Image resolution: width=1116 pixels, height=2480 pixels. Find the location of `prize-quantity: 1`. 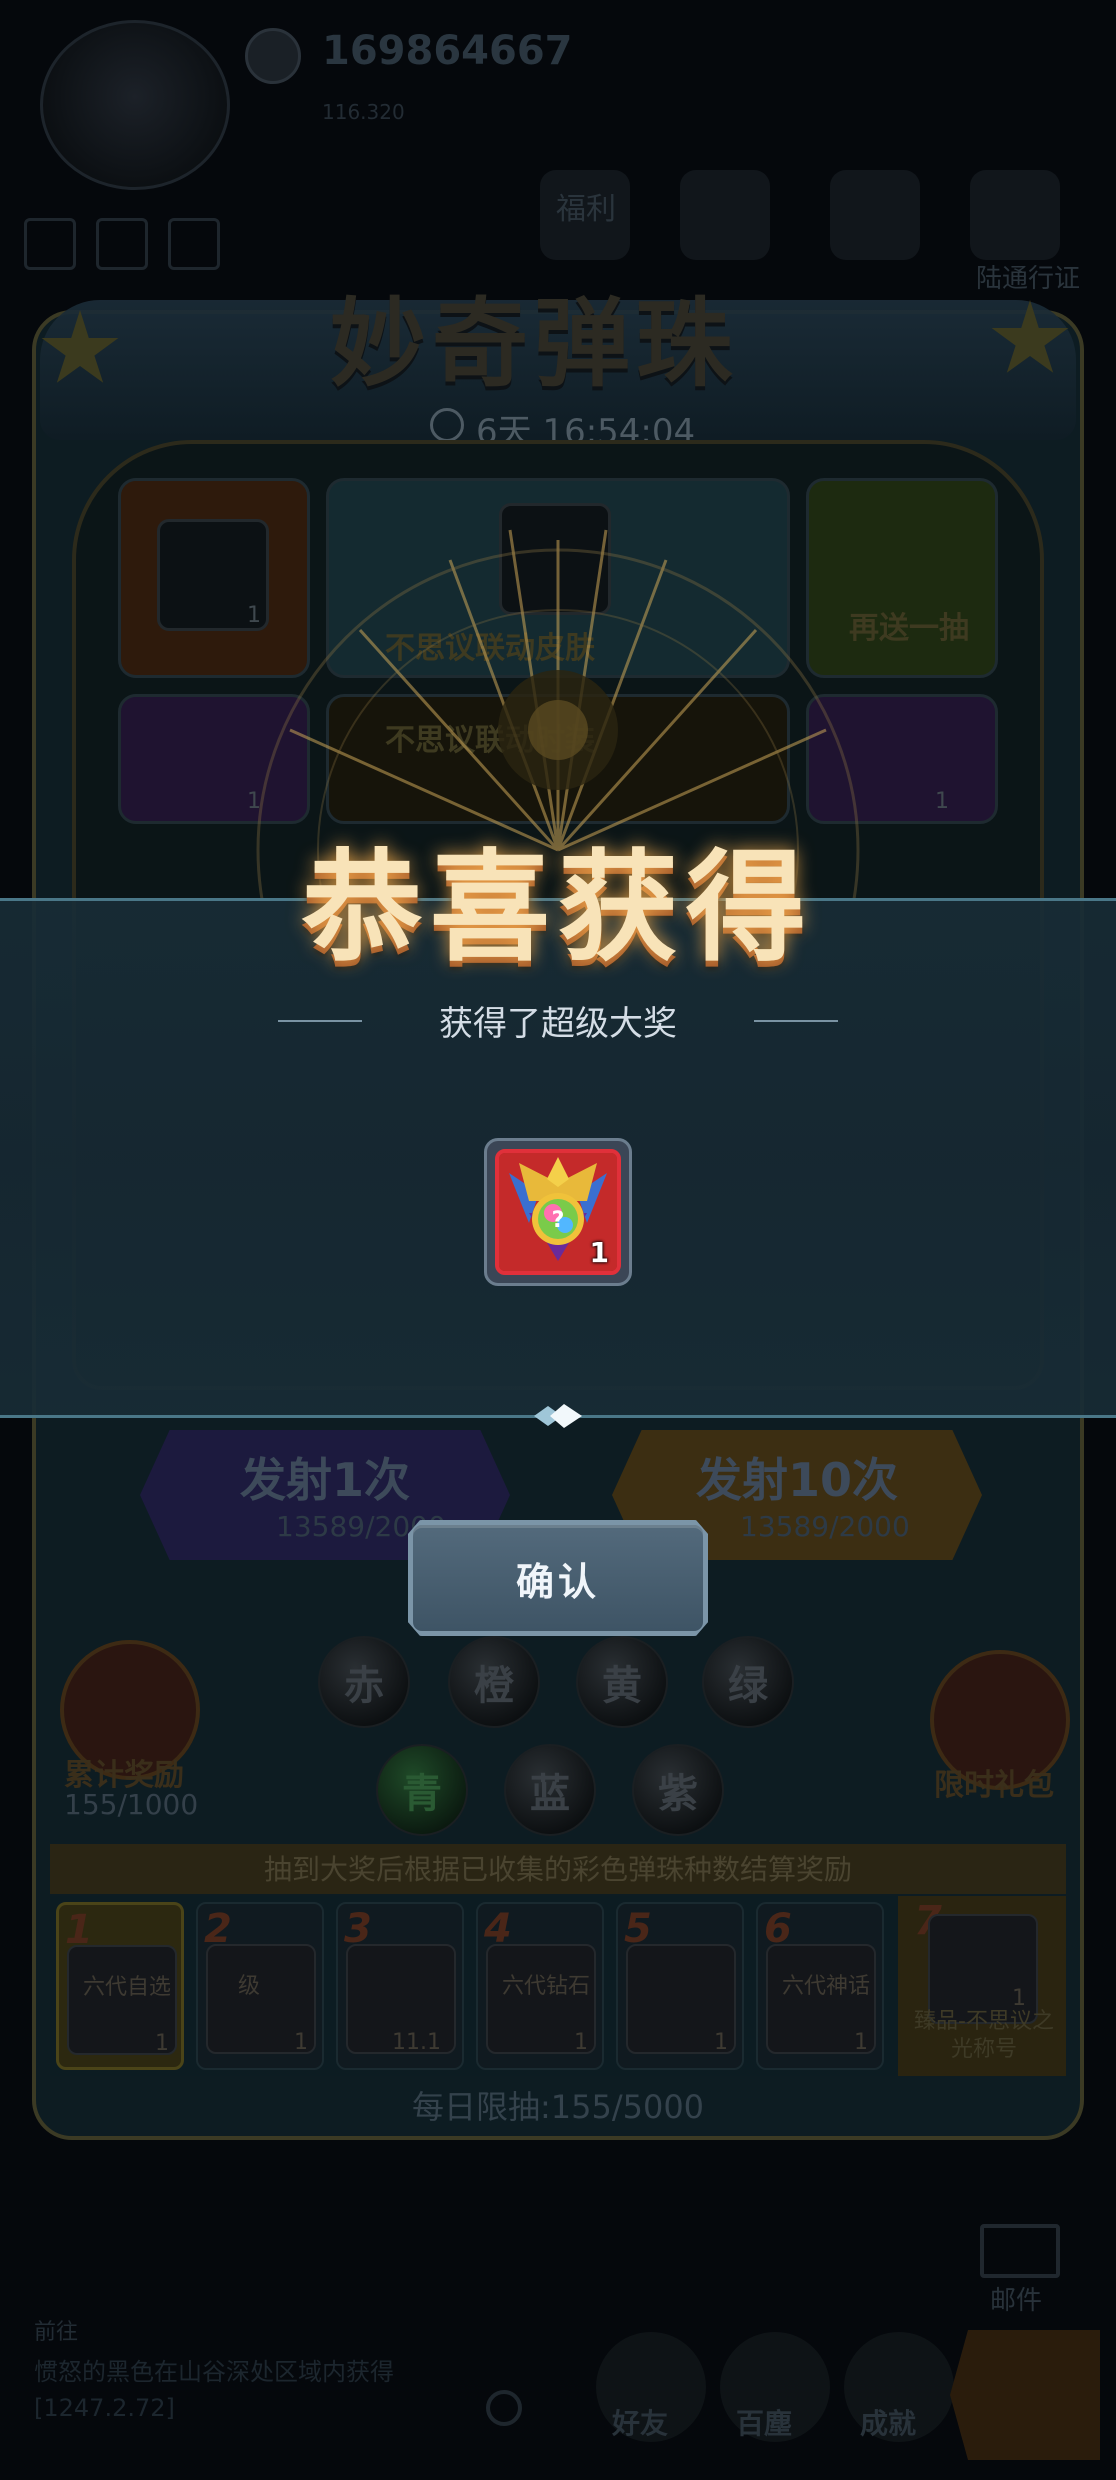

prize-quantity: 1 is located at coordinates (599, 1252).